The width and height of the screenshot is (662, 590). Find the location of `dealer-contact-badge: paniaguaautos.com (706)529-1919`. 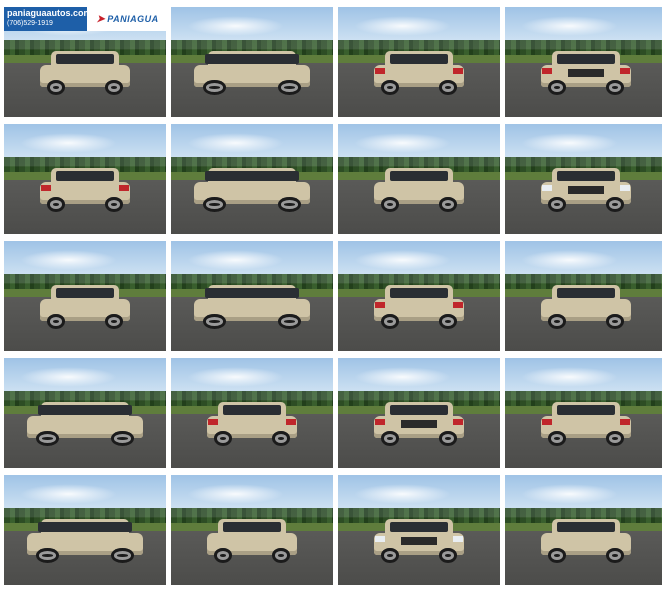

dealer-contact-badge: paniaguaautos.com (706)529-1919 is located at coordinates (48, 19).